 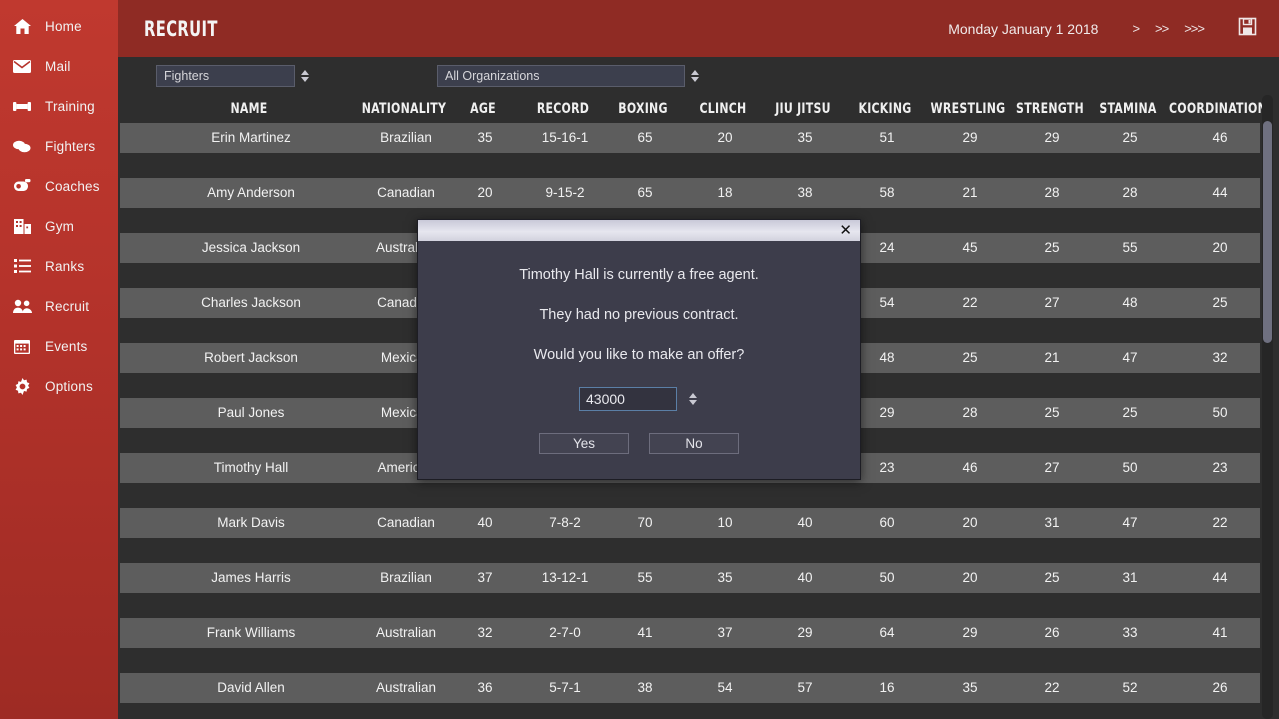 What do you see at coordinates (22, 226) in the screenshot?
I see `building-icon` at bounding box center [22, 226].